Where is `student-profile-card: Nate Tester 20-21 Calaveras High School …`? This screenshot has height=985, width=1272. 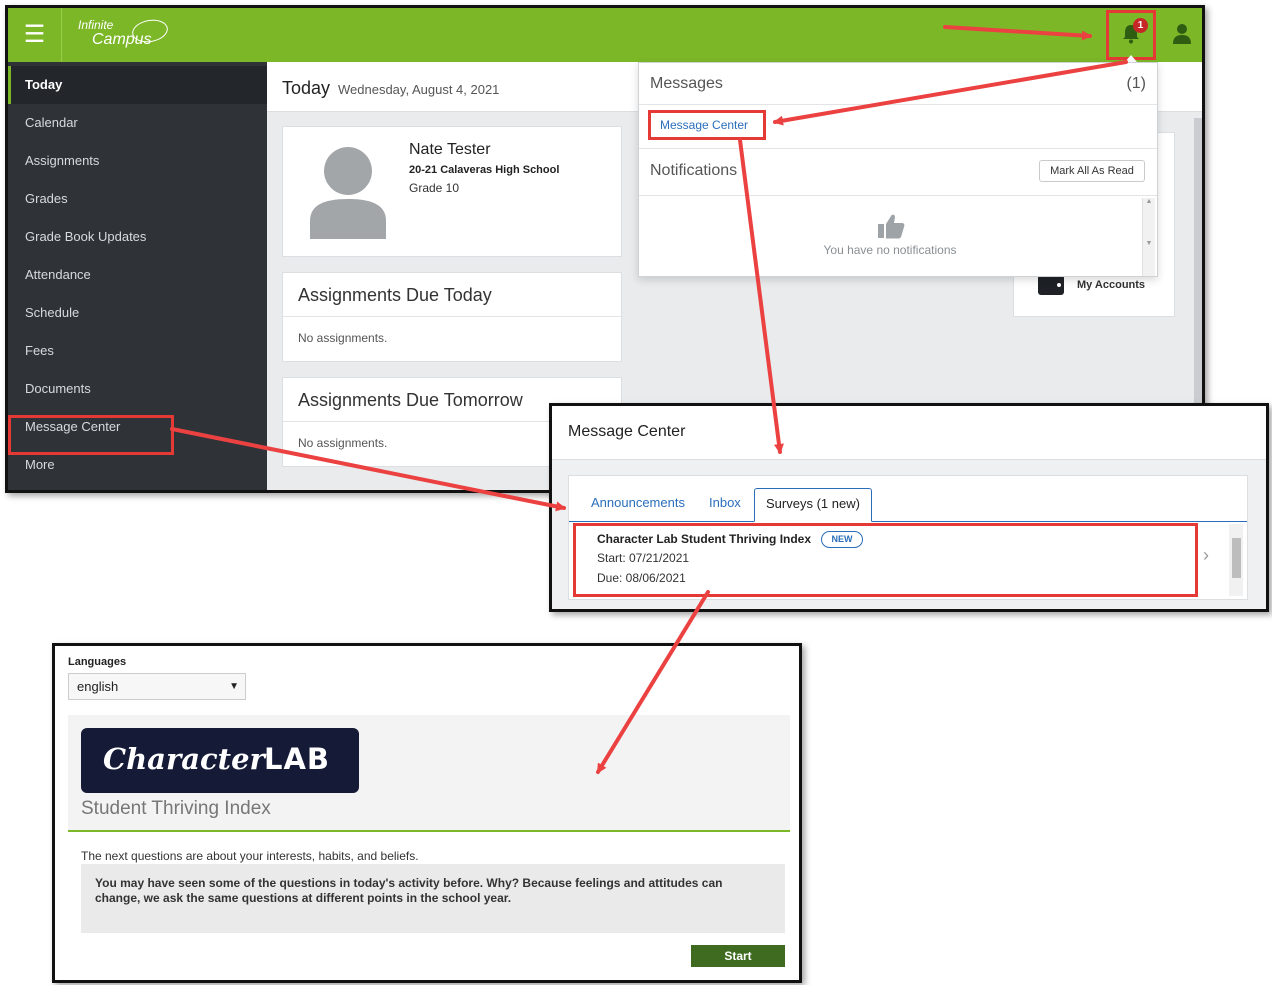
student-profile-card: Nate Tester 20-21 Calaveras High School … is located at coordinates (452, 191).